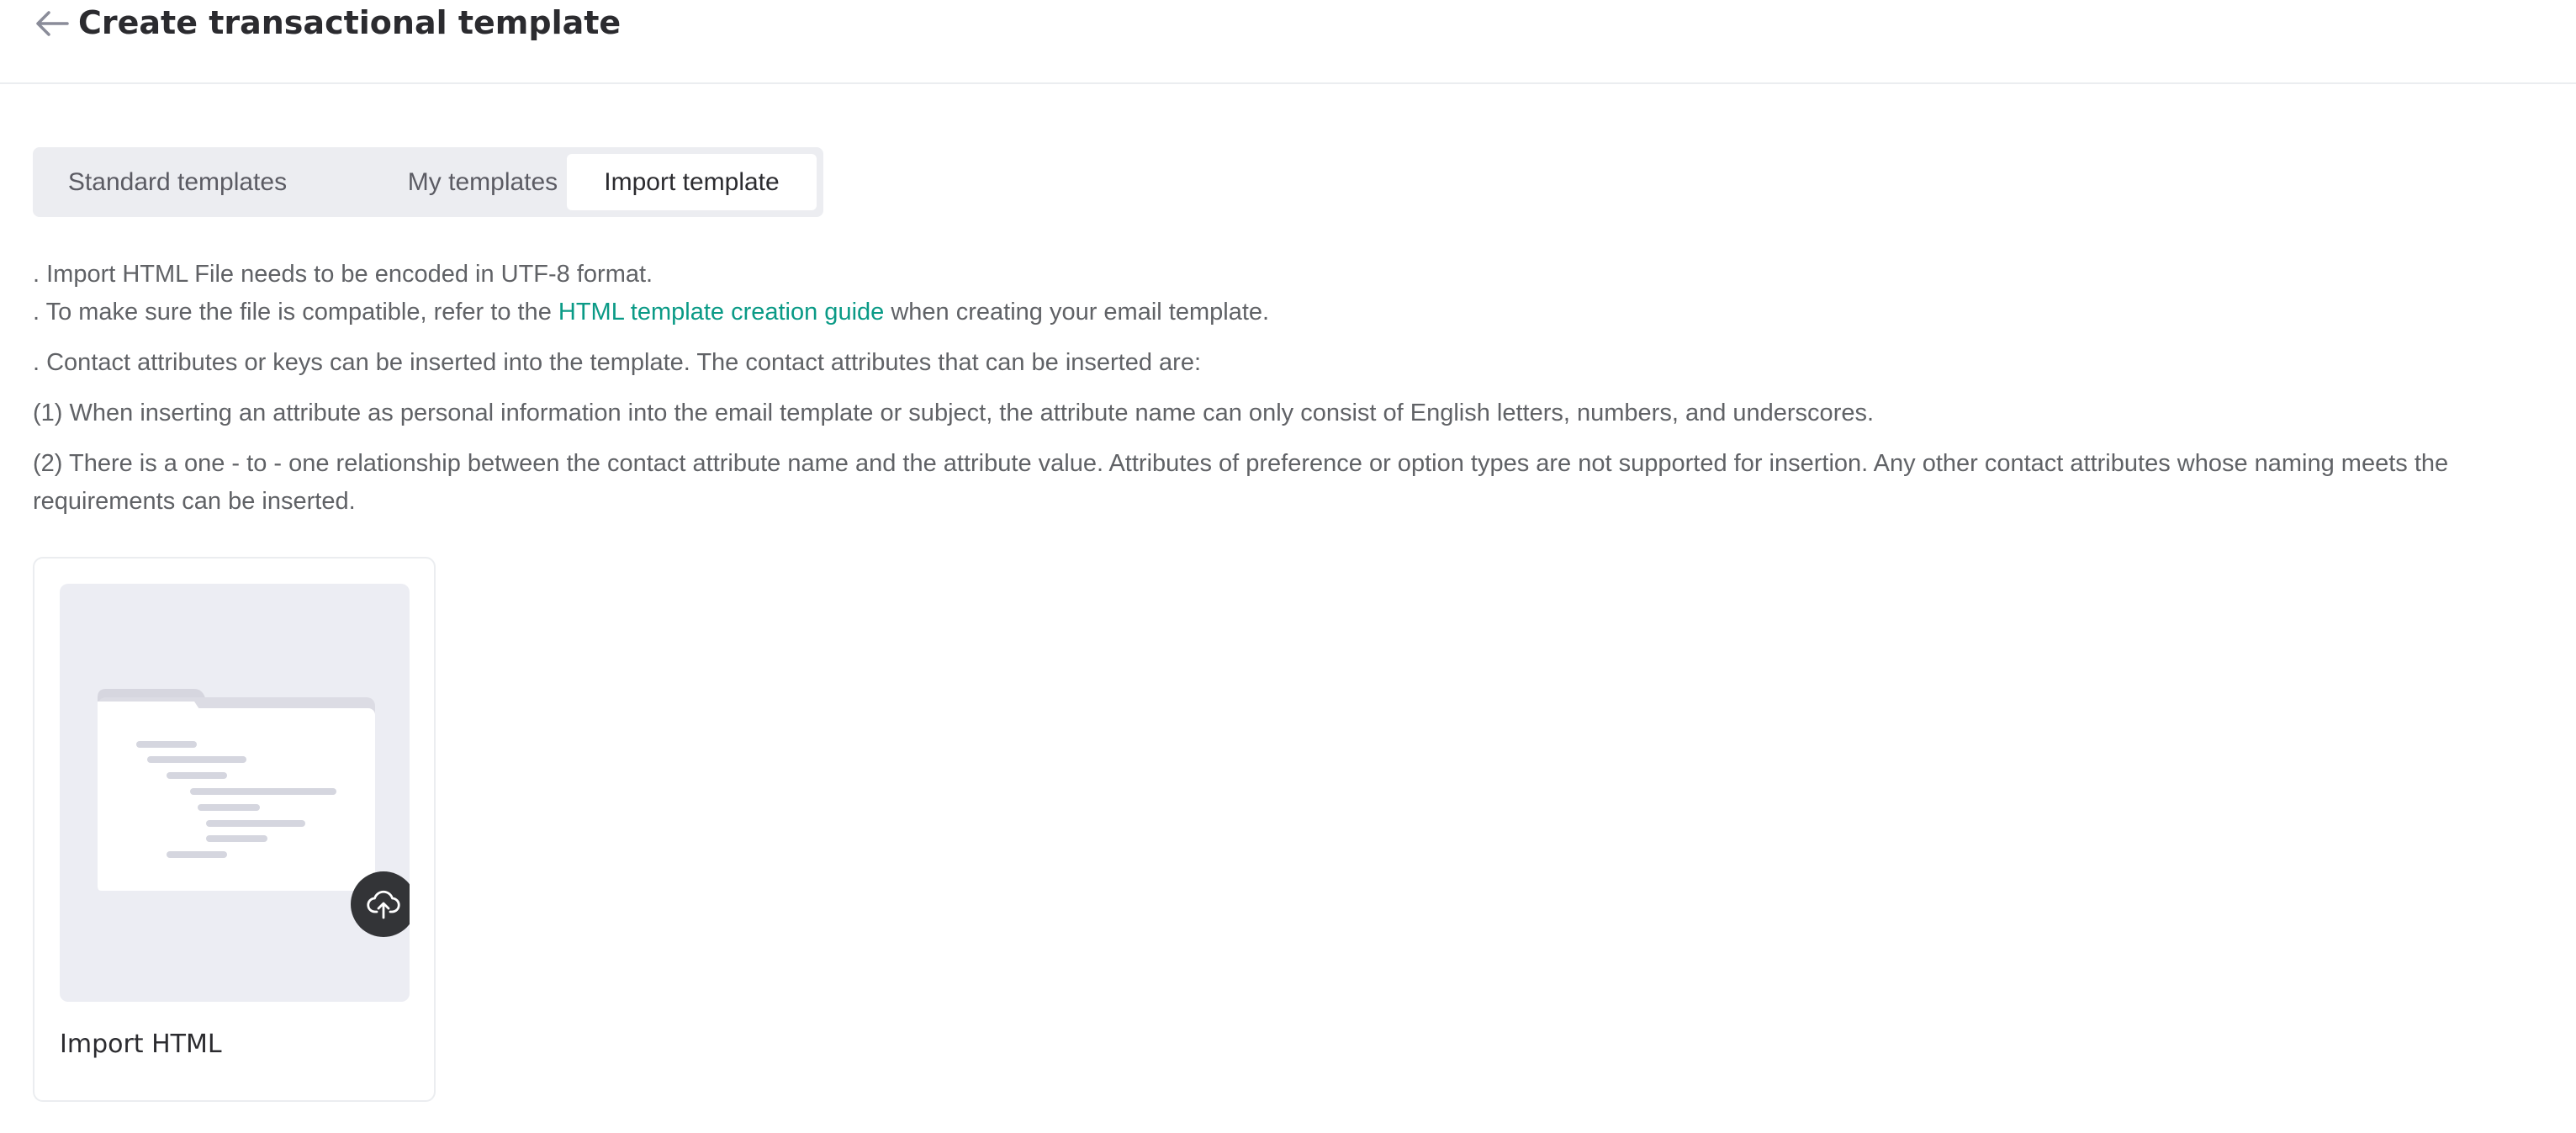 The image size is (2576, 1133). Describe the element at coordinates (692, 182) in the screenshot. I see `tab-import-template: Import template` at that location.